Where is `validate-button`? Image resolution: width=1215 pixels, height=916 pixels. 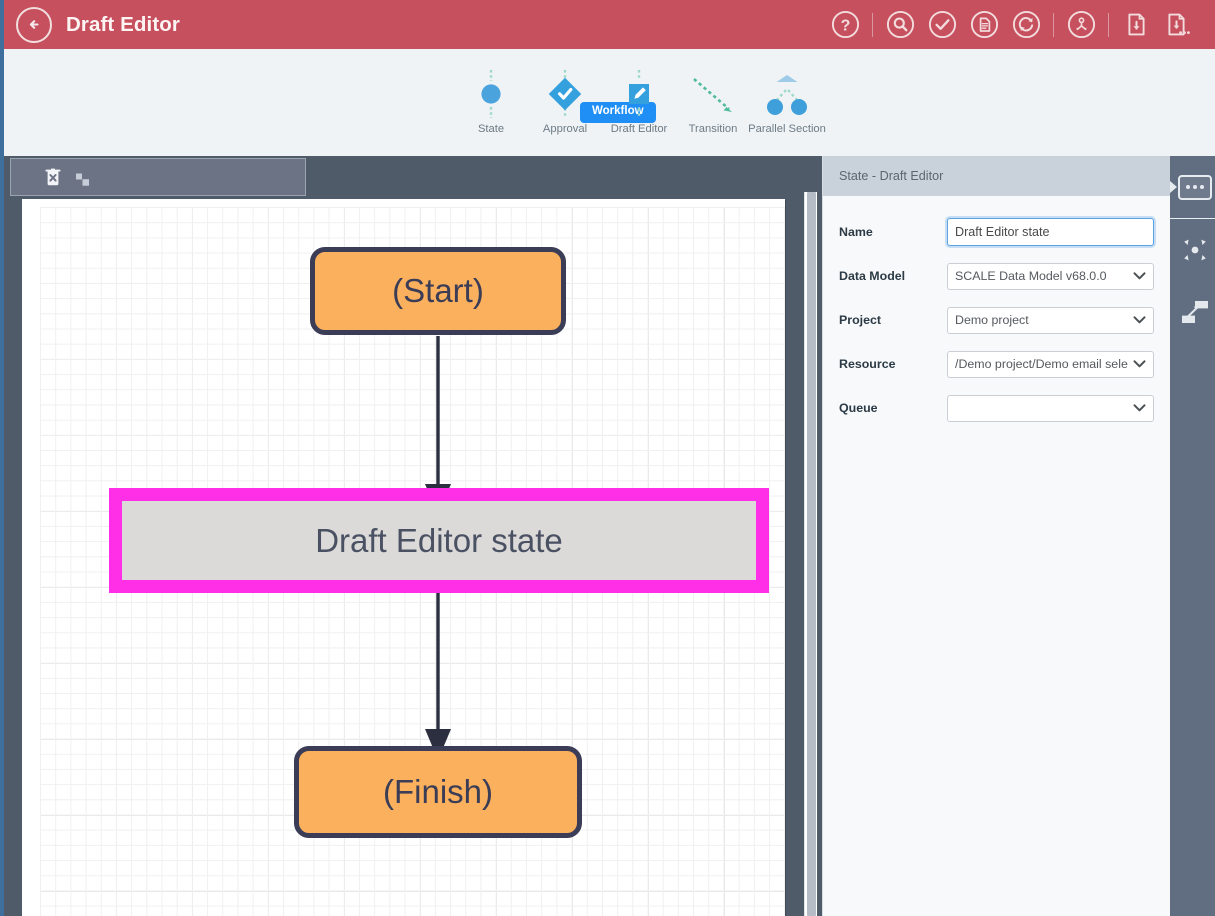 validate-button is located at coordinates (942, 25).